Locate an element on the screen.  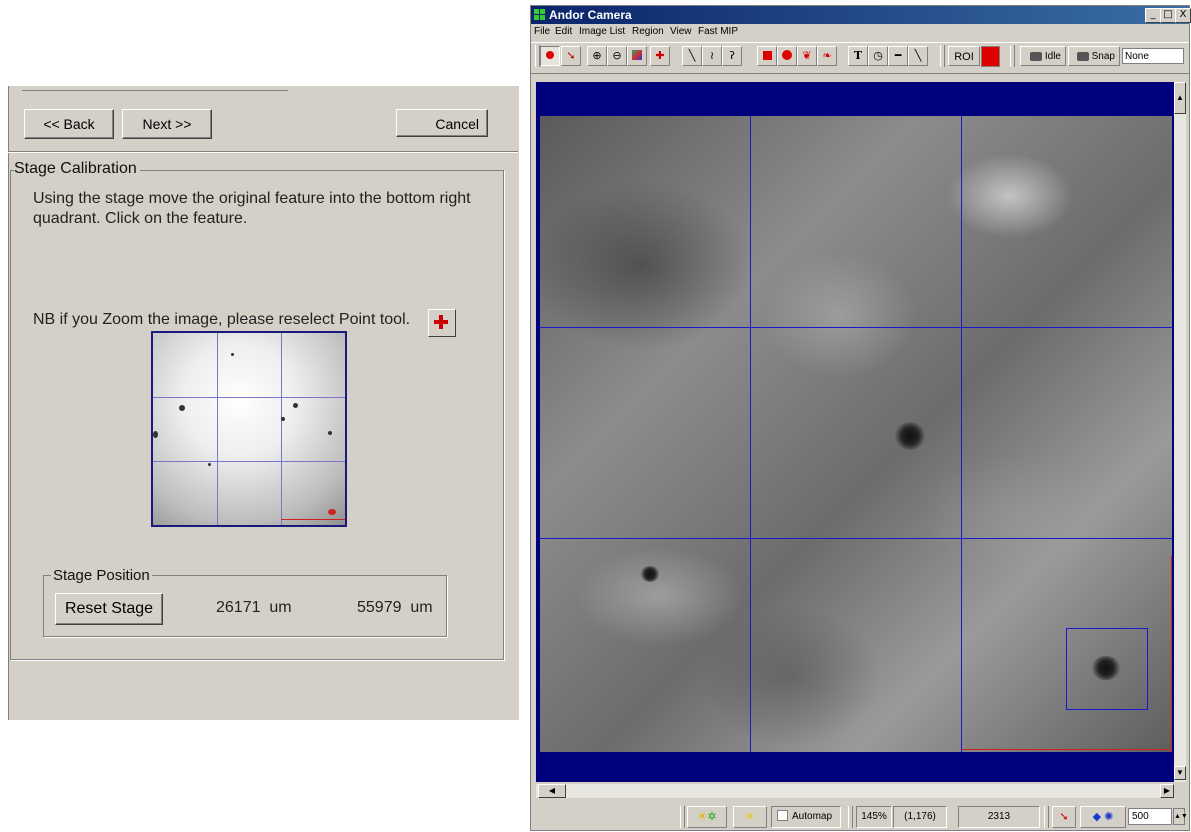
select-pointer-icon: ➘ is located at coordinates (1064, 817).